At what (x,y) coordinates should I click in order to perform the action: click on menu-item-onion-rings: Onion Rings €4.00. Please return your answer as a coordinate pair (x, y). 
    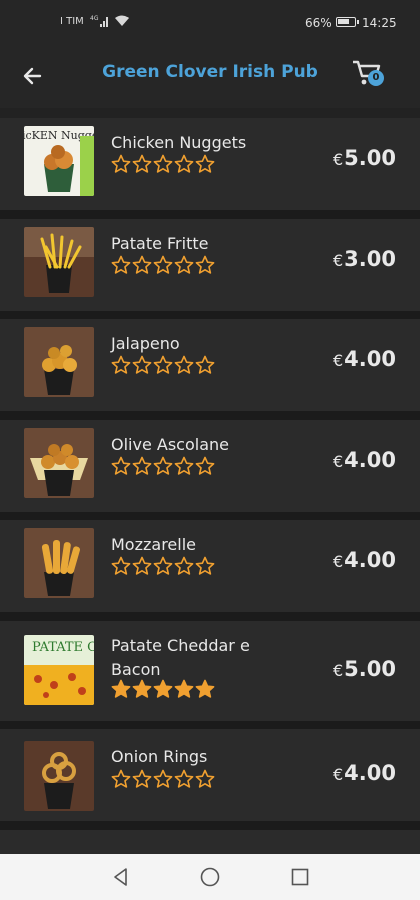
    Looking at the image, I should click on (210, 775).